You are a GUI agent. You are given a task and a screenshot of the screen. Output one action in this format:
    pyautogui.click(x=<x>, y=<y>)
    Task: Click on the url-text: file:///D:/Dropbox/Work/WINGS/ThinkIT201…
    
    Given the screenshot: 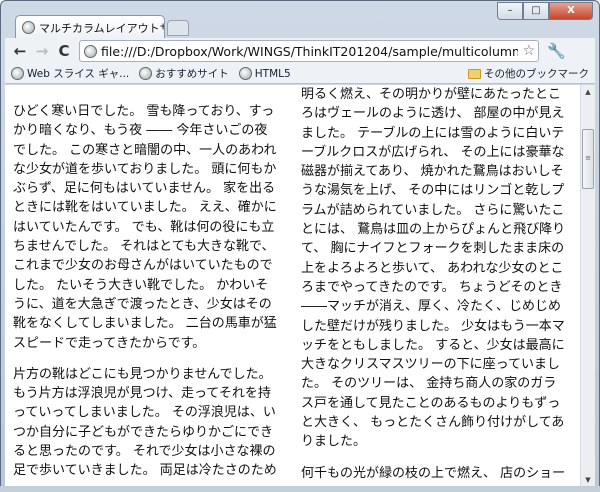 What is the action you would take?
    pyautogui.click(x=309, y=51)
    